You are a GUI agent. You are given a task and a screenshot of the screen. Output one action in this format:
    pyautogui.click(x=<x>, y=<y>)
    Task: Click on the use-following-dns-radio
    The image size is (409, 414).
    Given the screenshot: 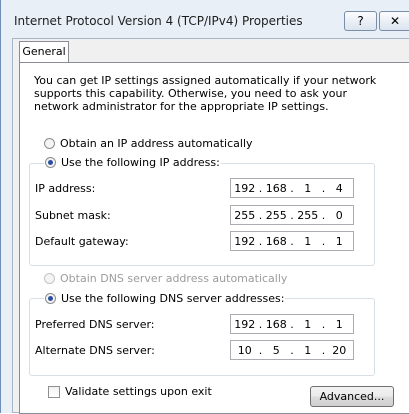 What is the action you would take?
    pyautogui.click(x=50, y=298)
    